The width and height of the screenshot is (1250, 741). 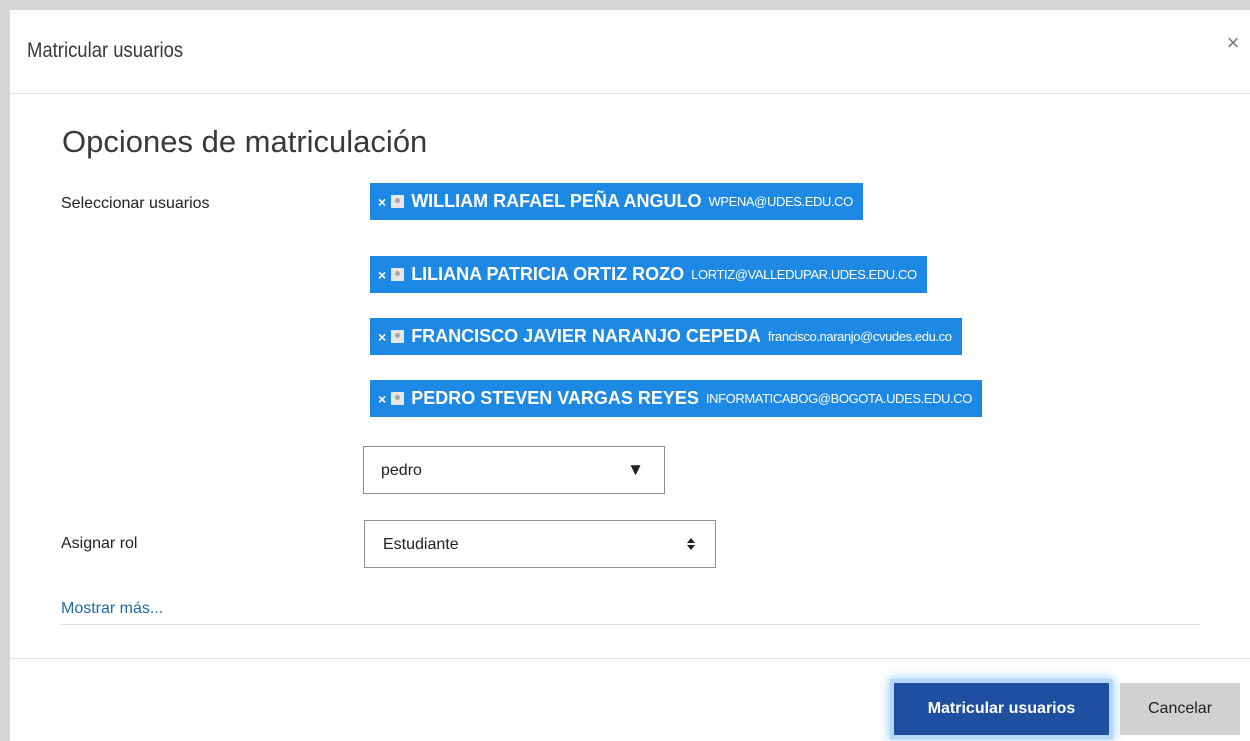 I want to click on footer-divider, so click(x=630, y=658).